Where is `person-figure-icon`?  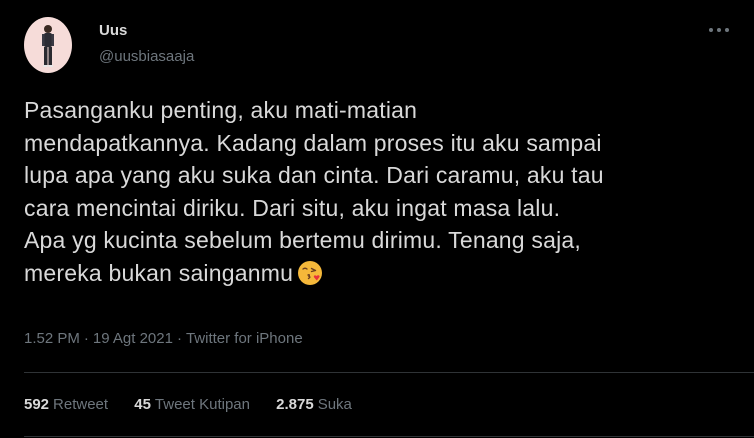 person-figure-icon is located at coordinates (48, 46).